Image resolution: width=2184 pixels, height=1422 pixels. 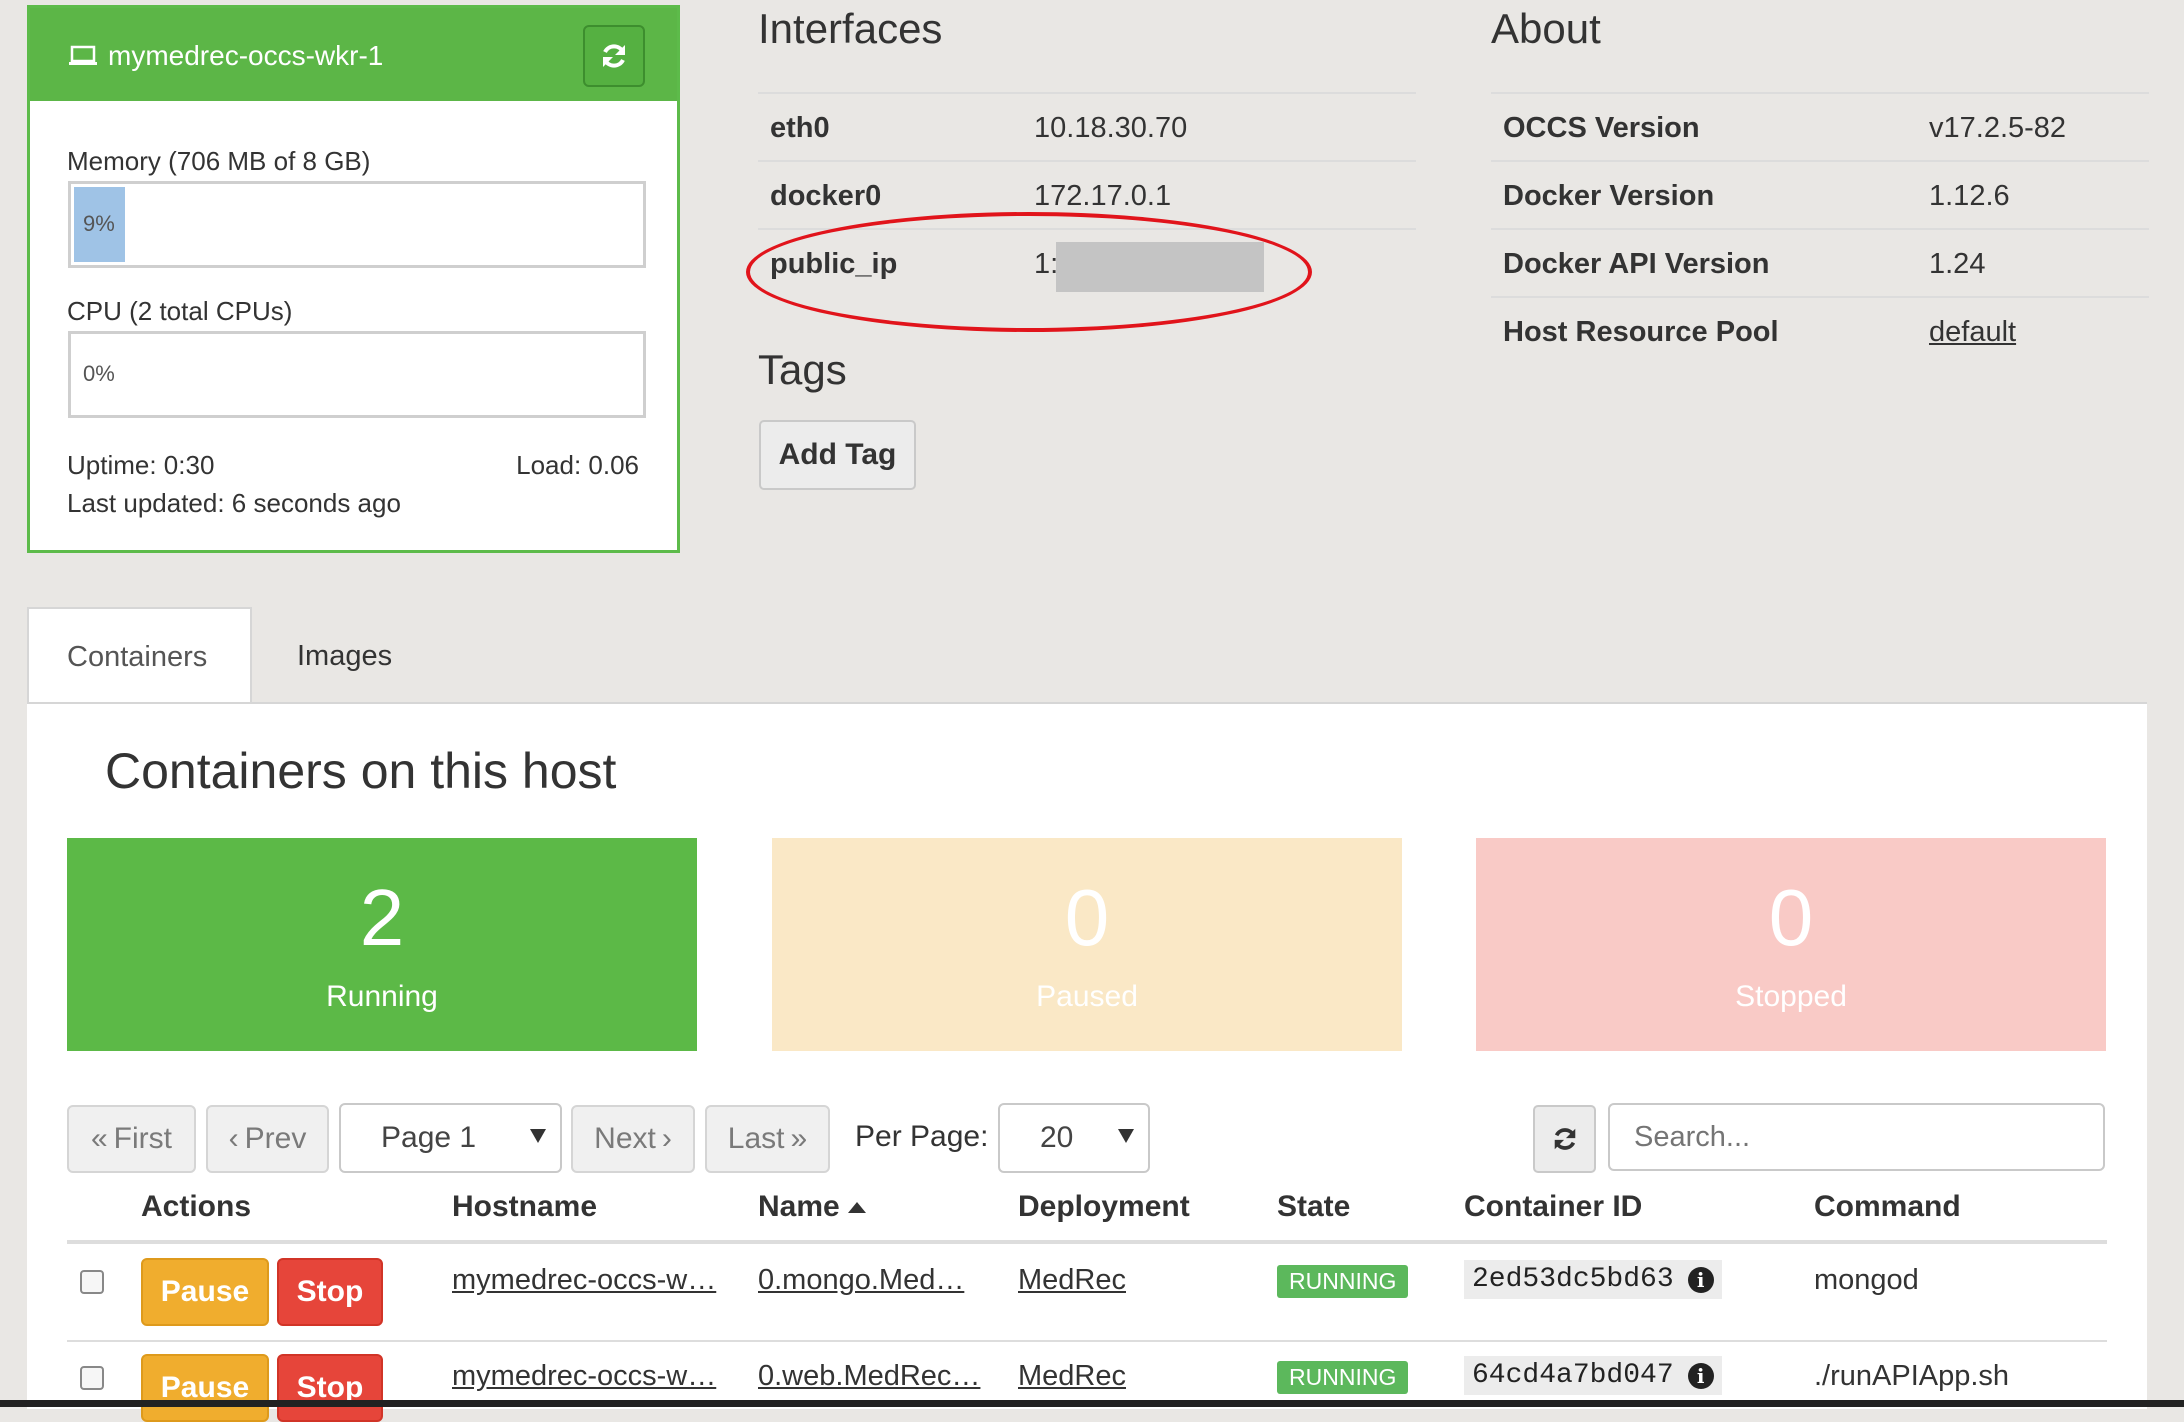 I want to click on per-page-select: 20, so click(x=1074, y=1138).